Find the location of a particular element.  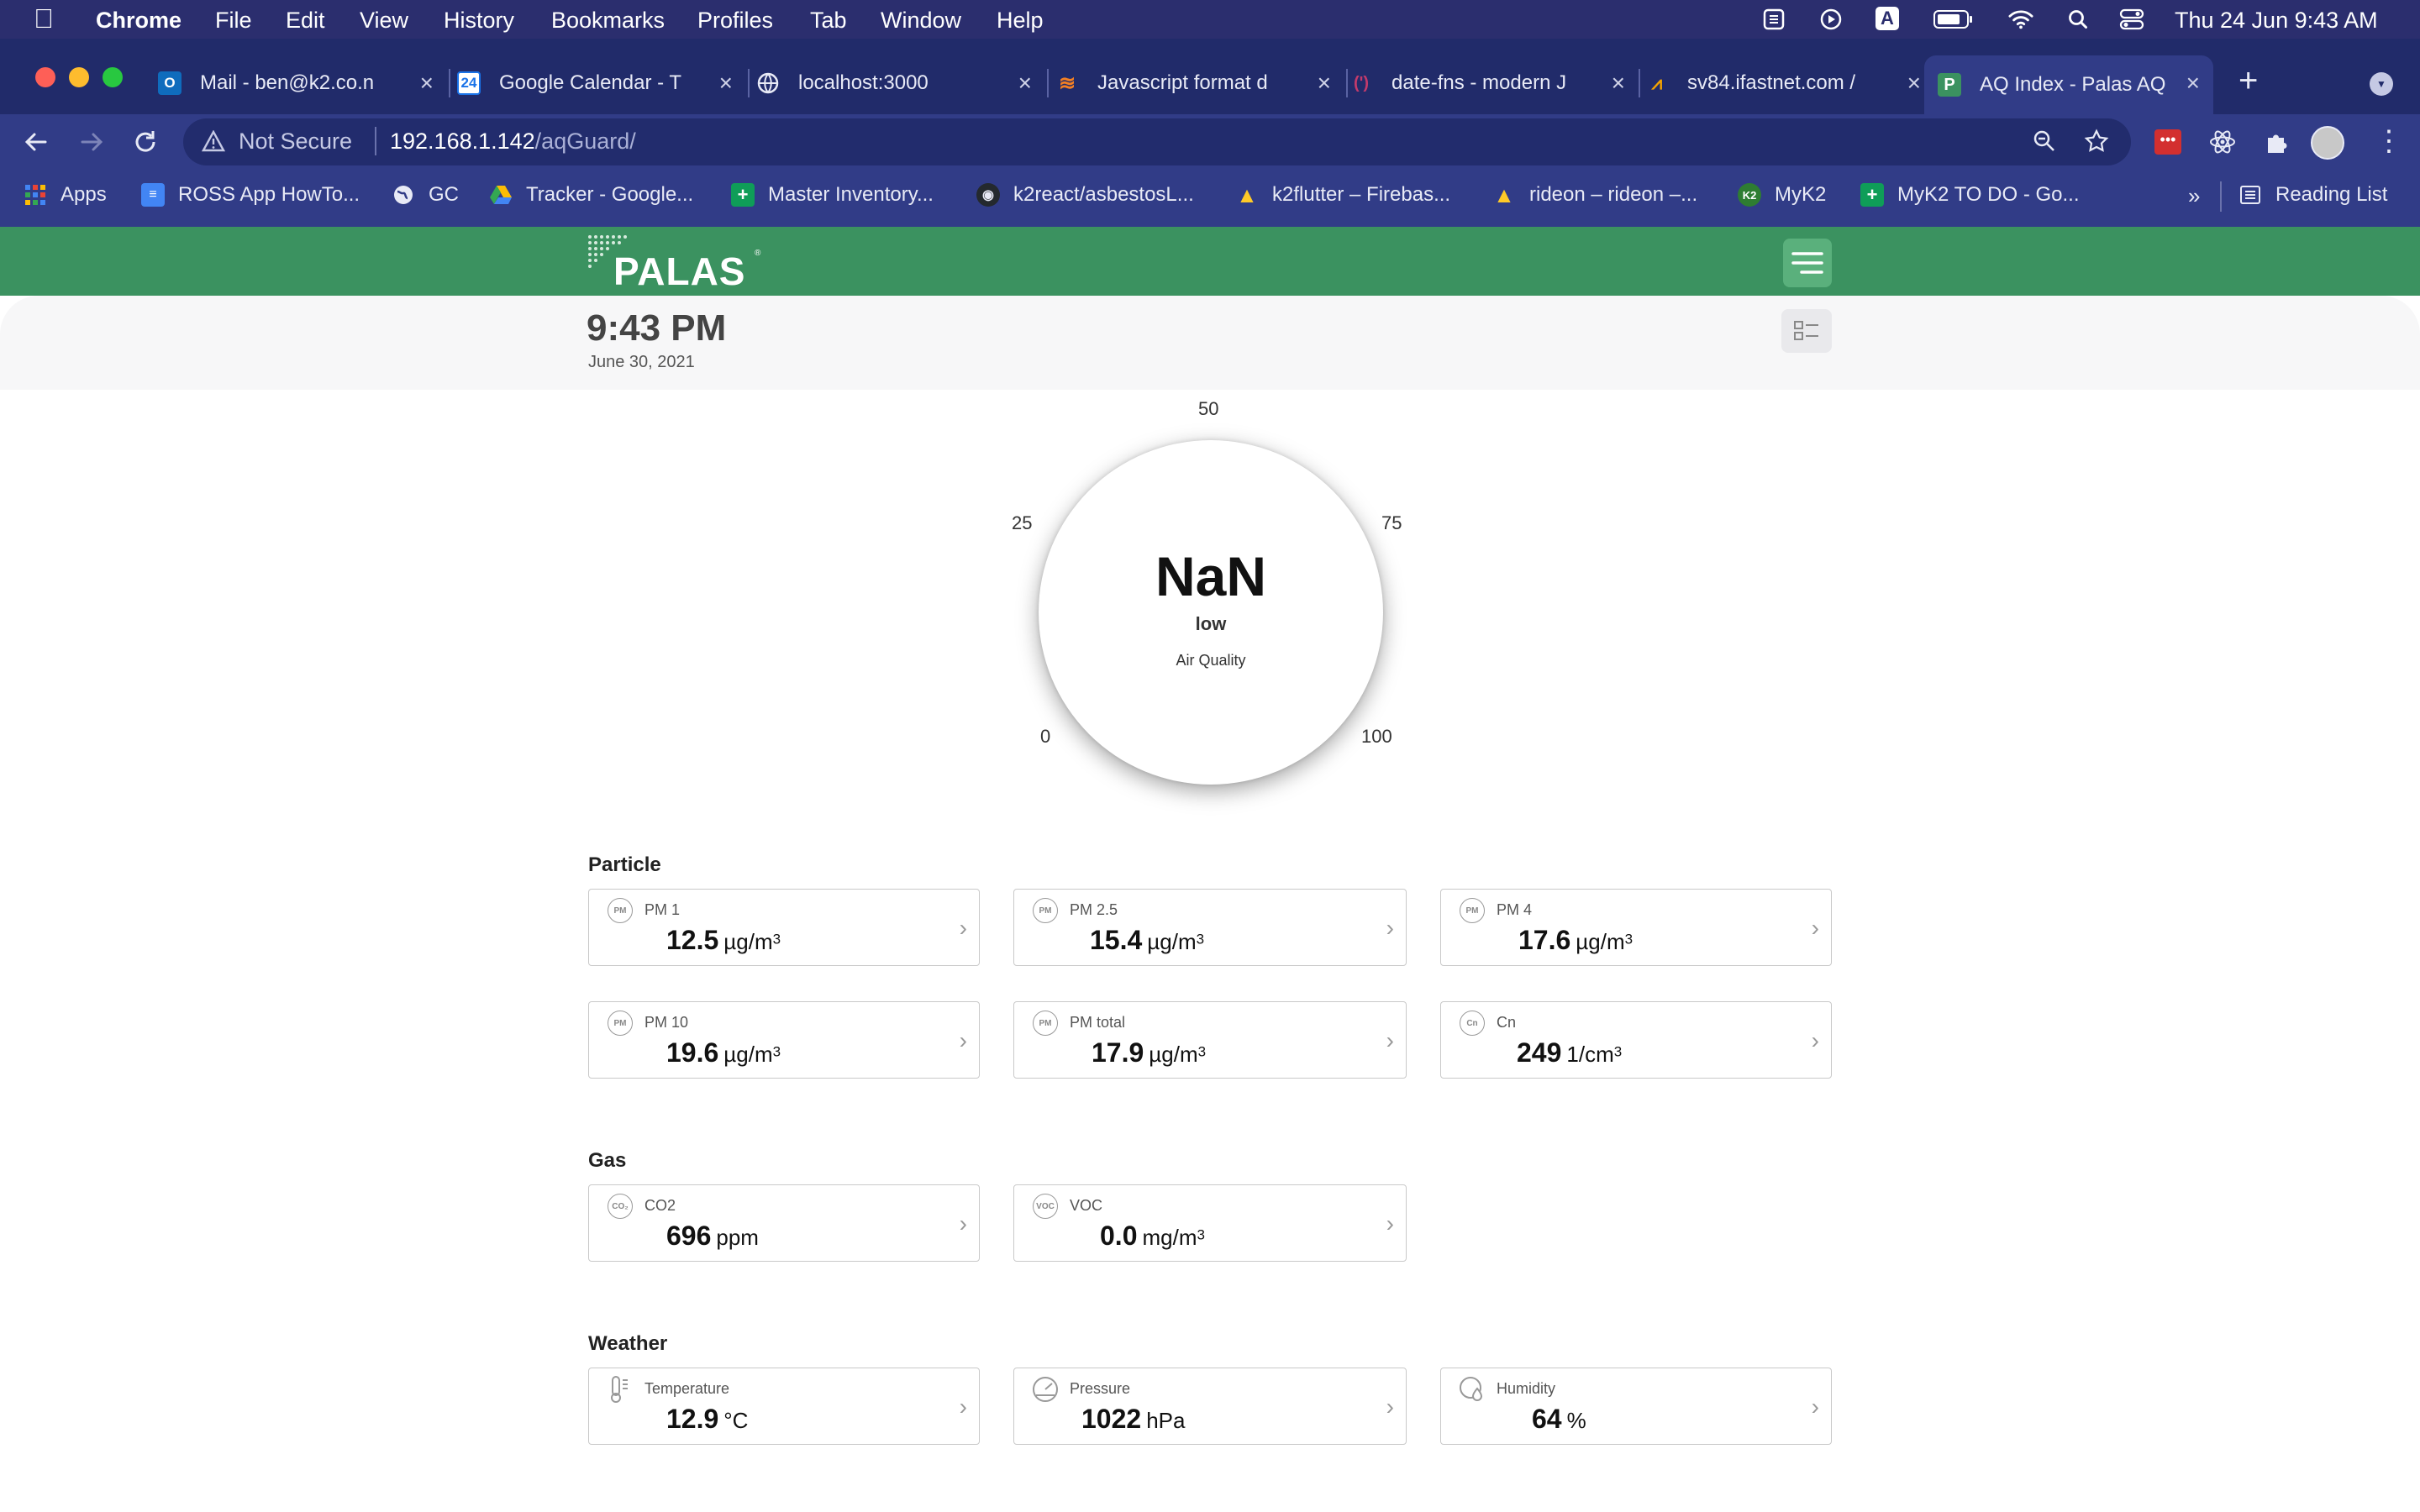

menu-file: File is located at coordinates (233, 21).